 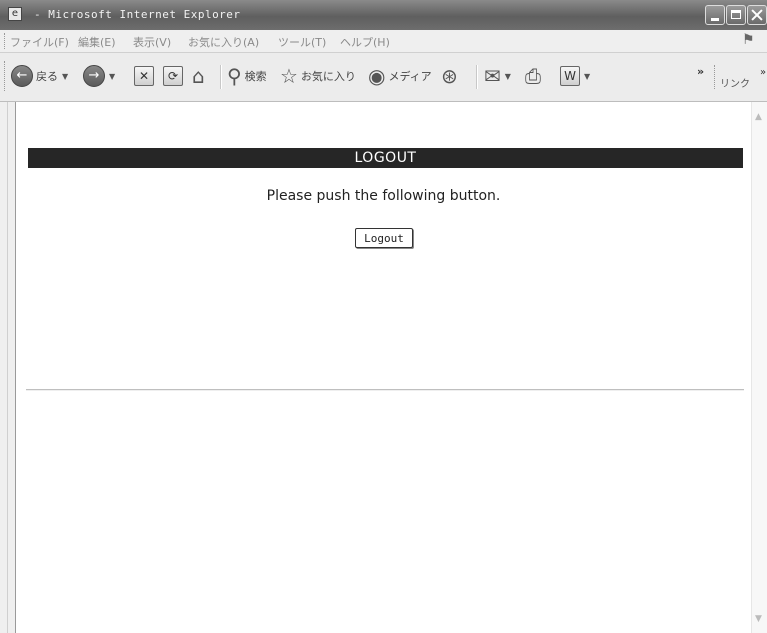 I want to click on forward-dropdown-icon: ▼, so click(x=112, y=76).